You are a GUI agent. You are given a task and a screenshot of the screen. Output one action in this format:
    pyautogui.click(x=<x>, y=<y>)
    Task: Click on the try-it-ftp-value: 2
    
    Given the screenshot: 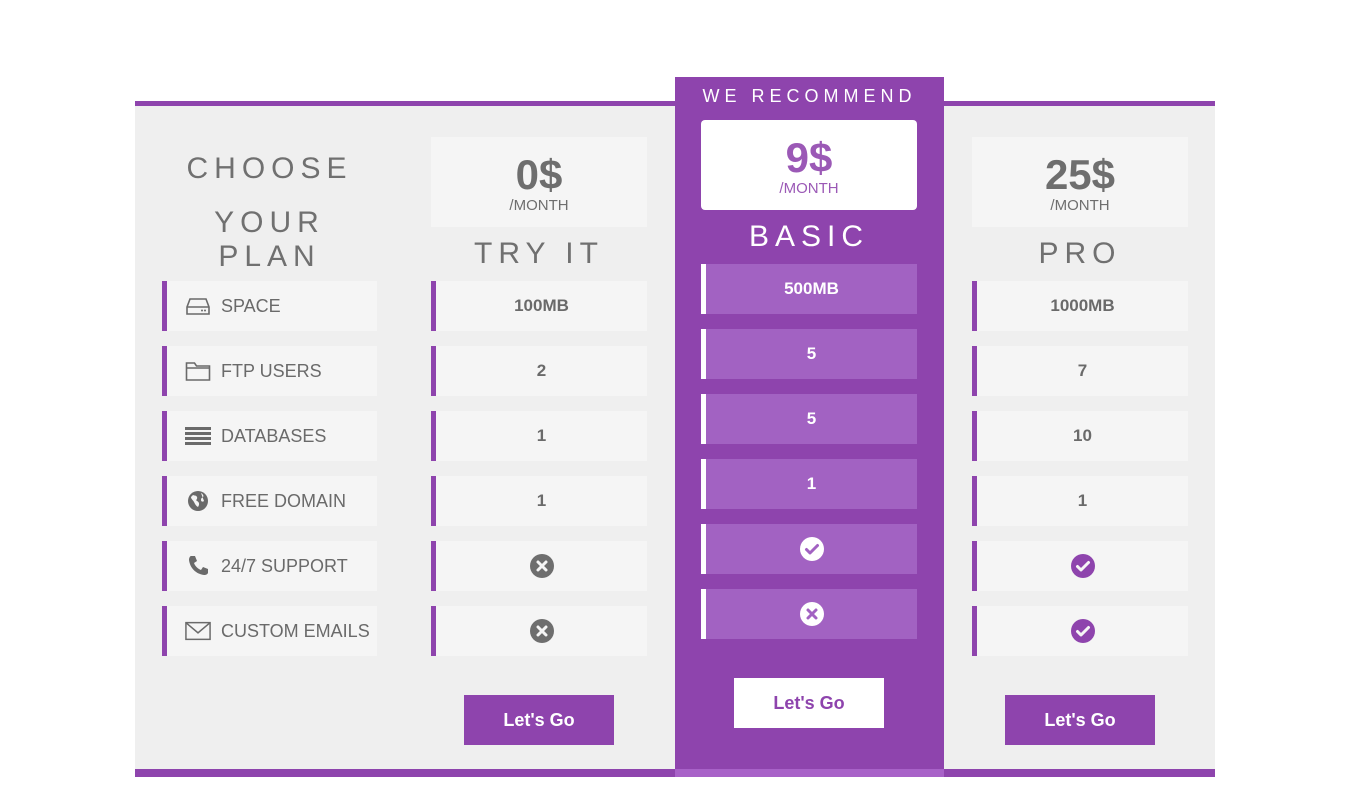 What is the action you would take?
    pyautogui.click(x=539, y=371)
    